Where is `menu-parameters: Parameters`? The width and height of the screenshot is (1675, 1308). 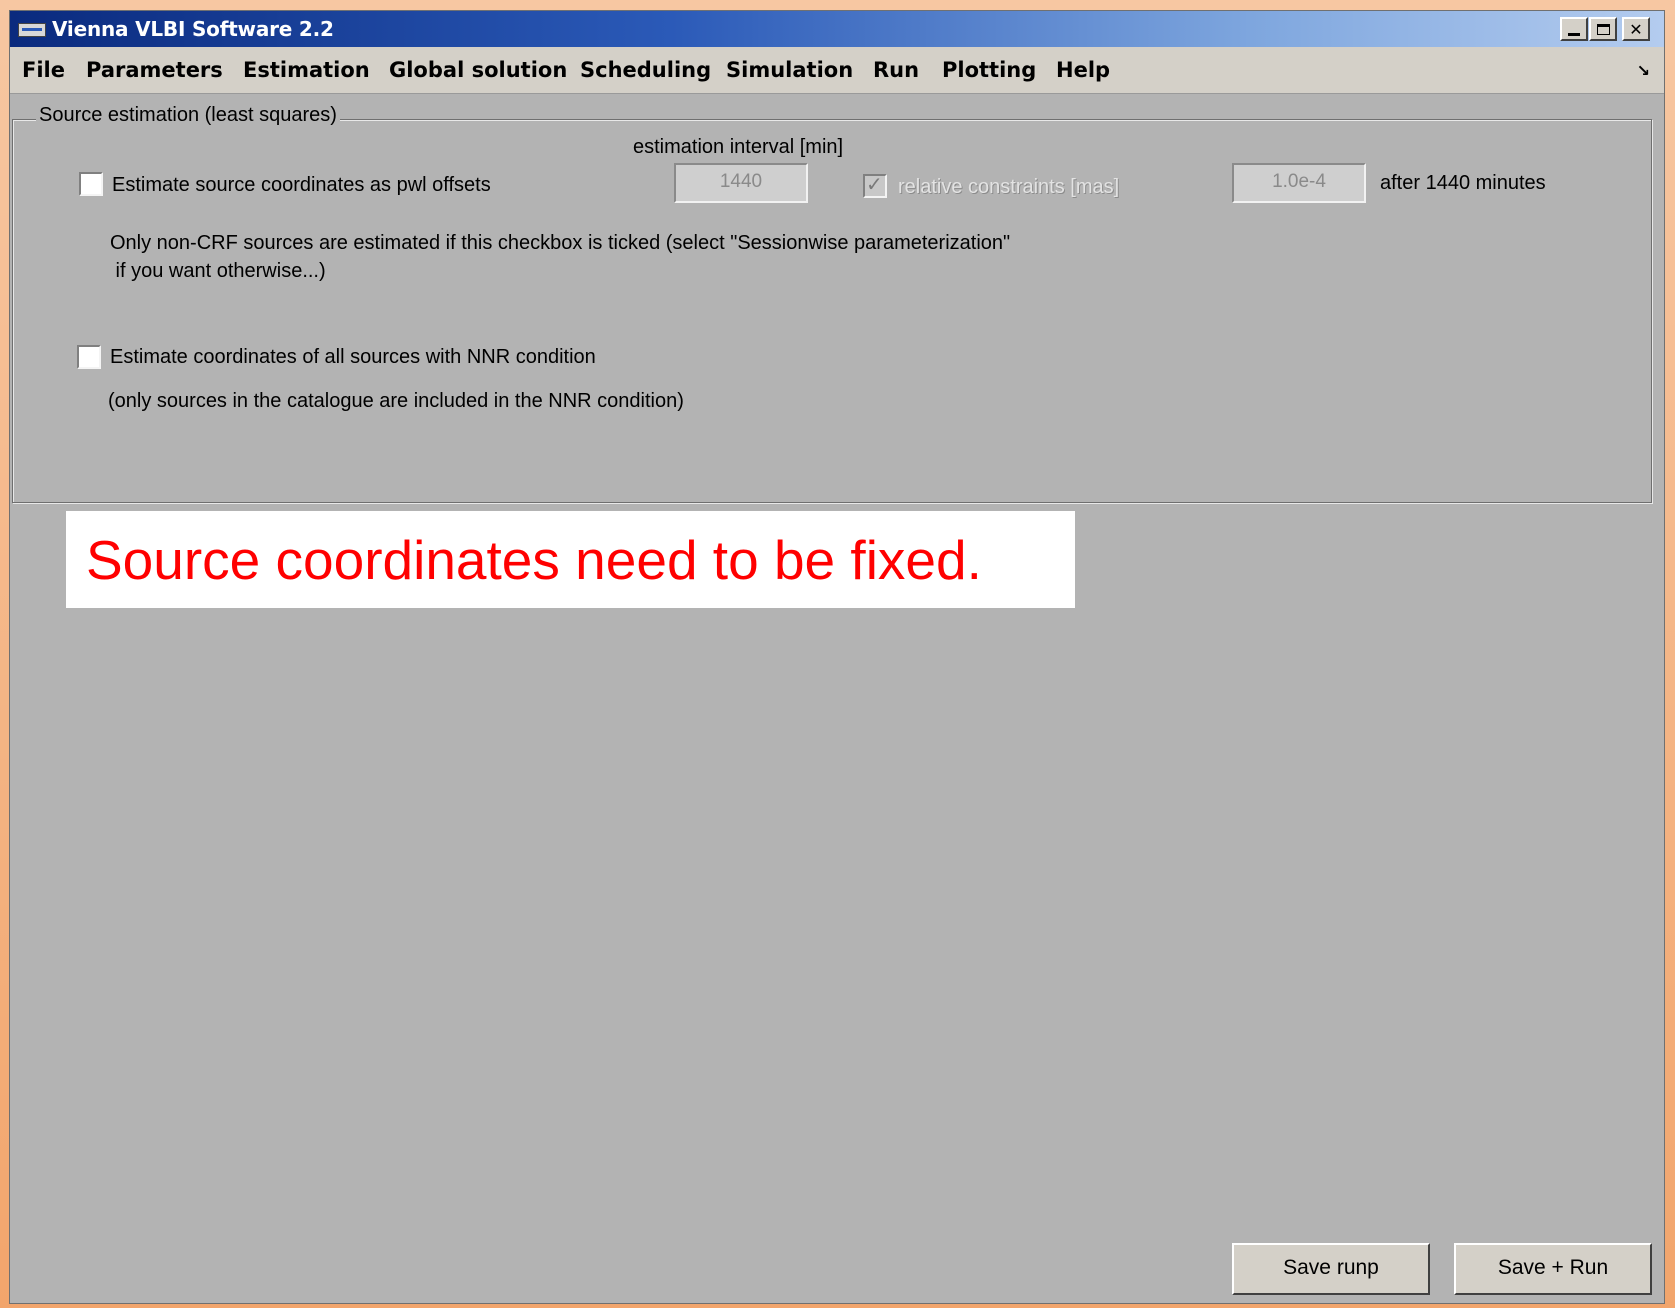 menu-parameters: Parameters is located at coordinates (154, 70).